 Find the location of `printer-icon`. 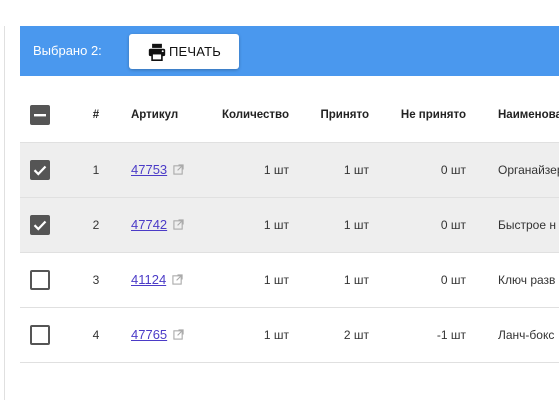

printer-icon is located at coordinates (157, 52).